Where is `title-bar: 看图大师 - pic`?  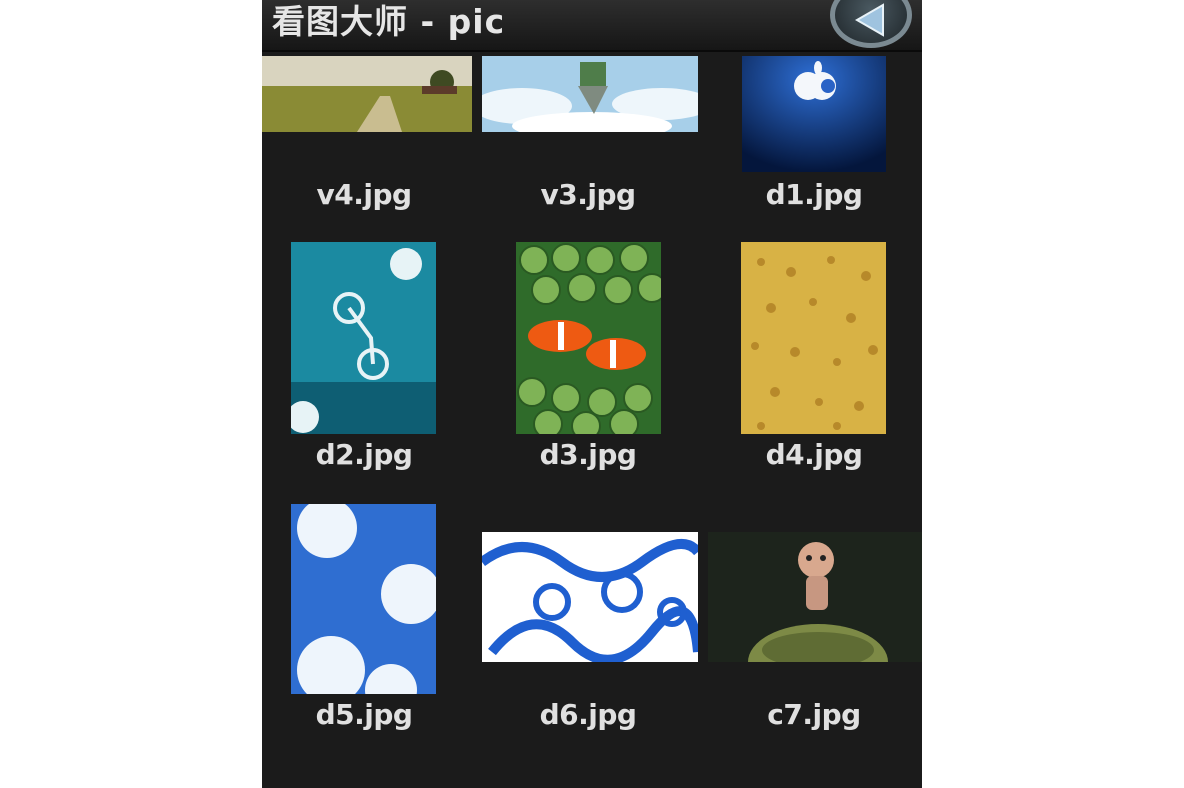
title-bar: 看图大师 - pic is located at coordinates (592, 26).